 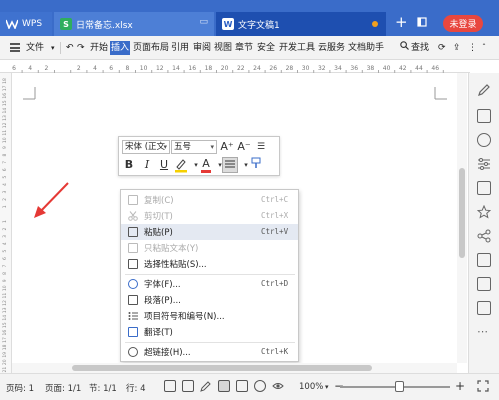 What do you see at coordinates (242, 386) in the screenshot?
I see `outline-view-icon` at bounding box center [242, 386].